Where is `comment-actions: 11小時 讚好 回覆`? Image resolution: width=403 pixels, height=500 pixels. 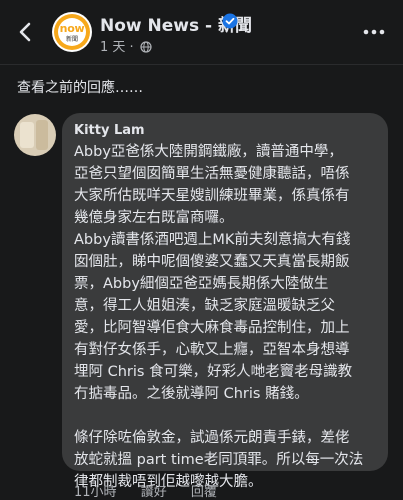 comment-actions: 11小時 讚好 回覆 is located at coordinates (155, 490).